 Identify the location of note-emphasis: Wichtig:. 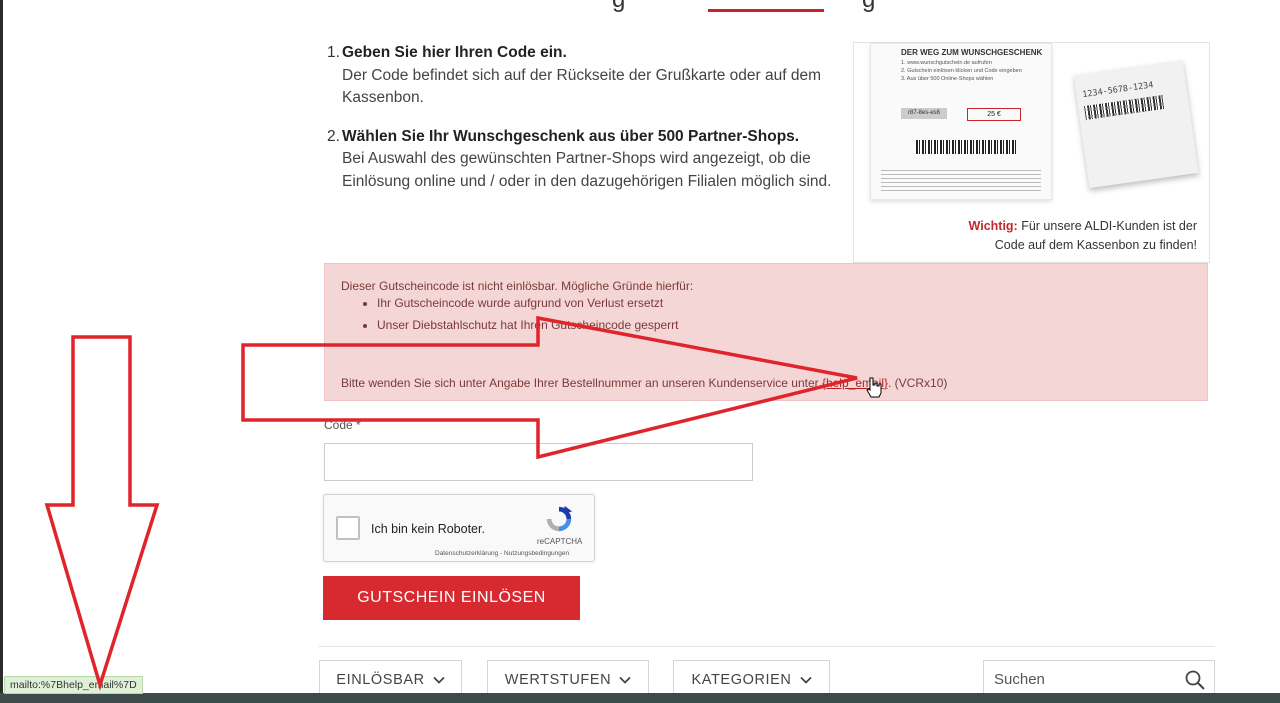
(993, 226).